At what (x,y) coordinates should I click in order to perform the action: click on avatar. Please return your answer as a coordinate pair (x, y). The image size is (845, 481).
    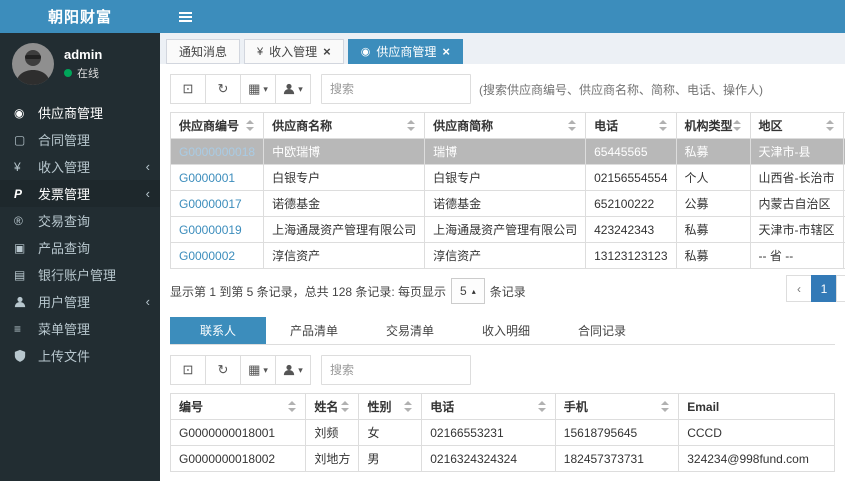
    Looking at the image, I should click on (33, 64).